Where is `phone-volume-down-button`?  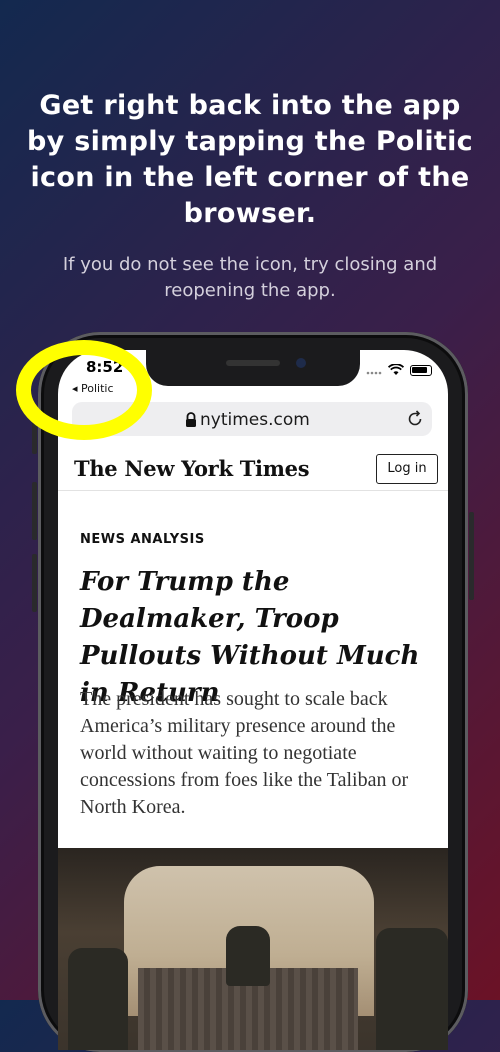
phone-volume-down-button is located at coordinates (34, 583).